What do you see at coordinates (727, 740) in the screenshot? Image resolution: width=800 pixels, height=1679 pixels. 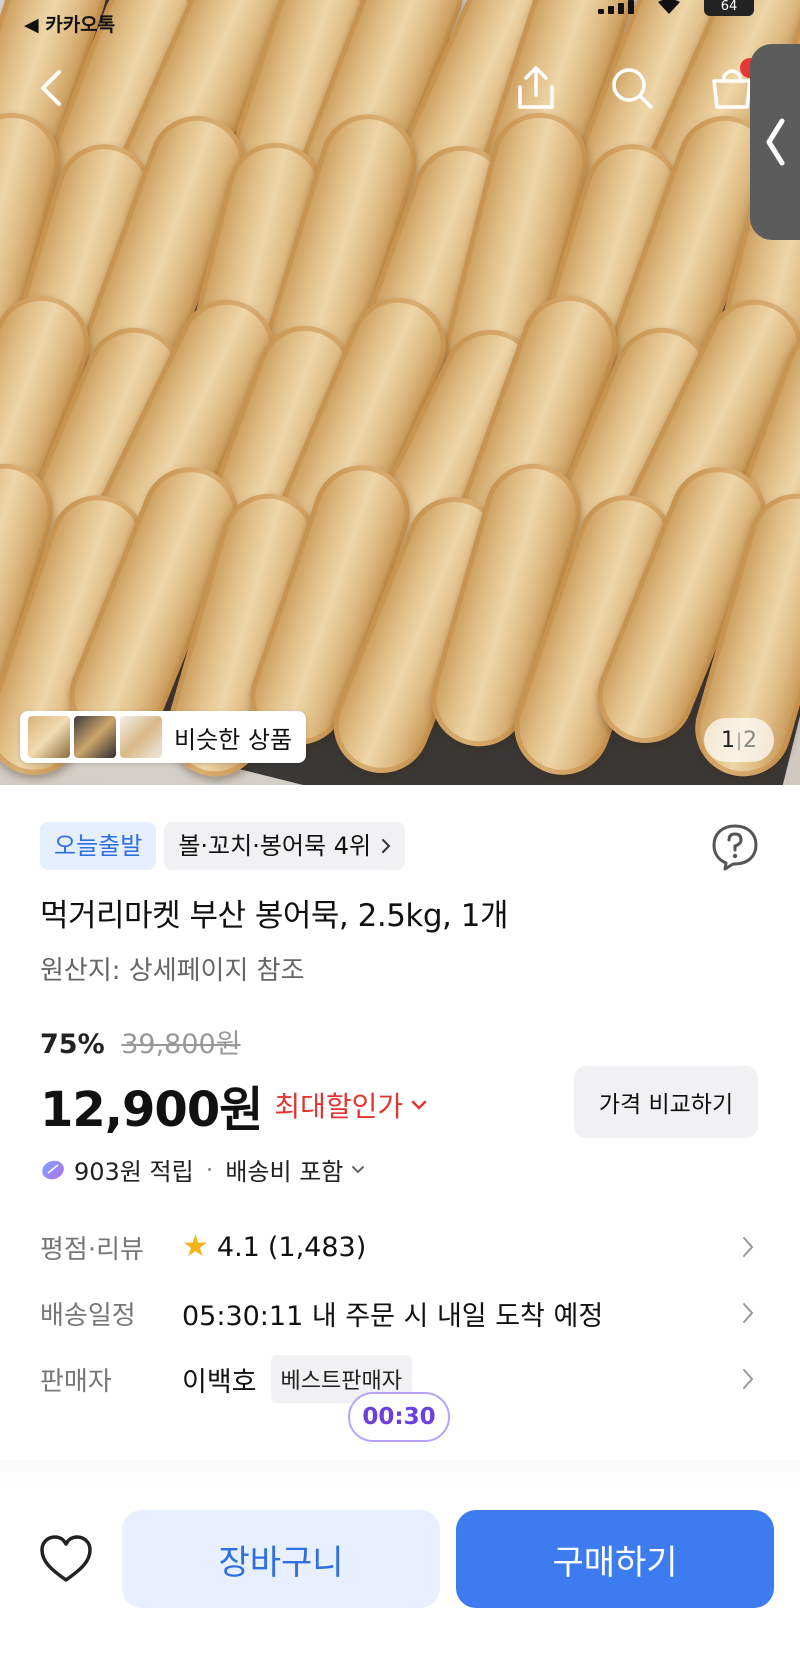 I see `pager-current: 1` at bounding box center [727, 740].